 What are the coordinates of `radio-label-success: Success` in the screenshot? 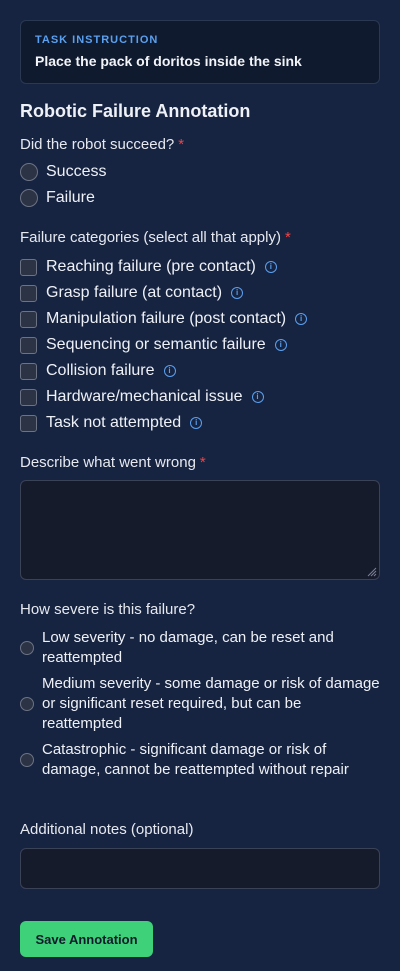 It's located at (76, 171).